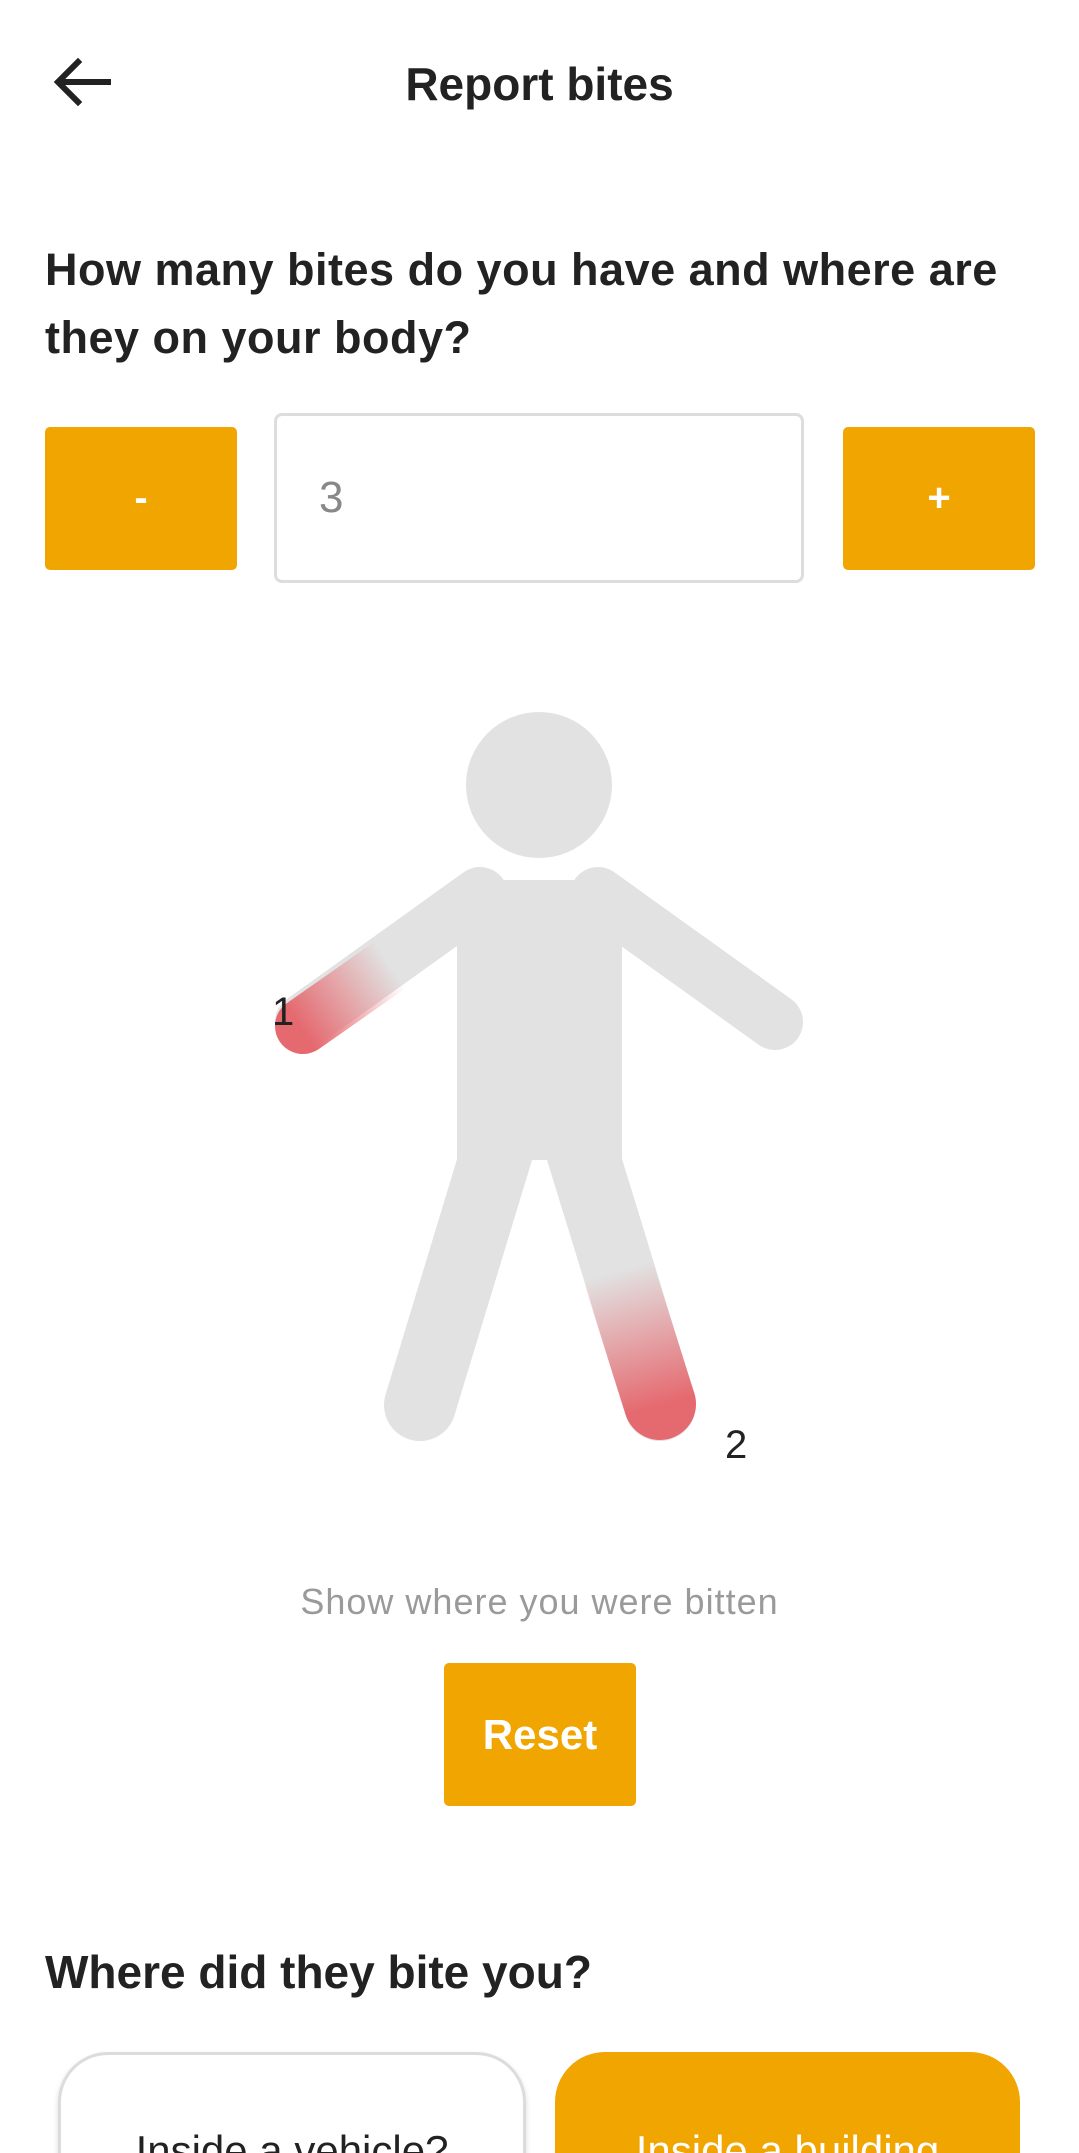  What do you see at coordinates (539, 1601) in the screenshot?
I see `body-map-hint: Show where you were bitten` at bounding box center [539, 1601].